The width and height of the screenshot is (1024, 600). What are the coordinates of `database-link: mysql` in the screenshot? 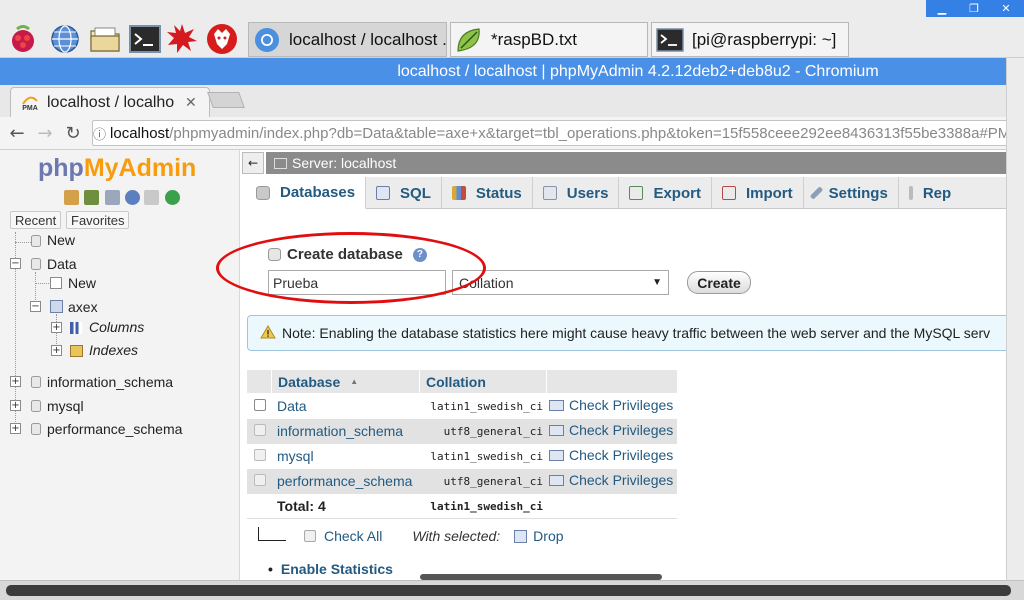 It's located at (295, 456).